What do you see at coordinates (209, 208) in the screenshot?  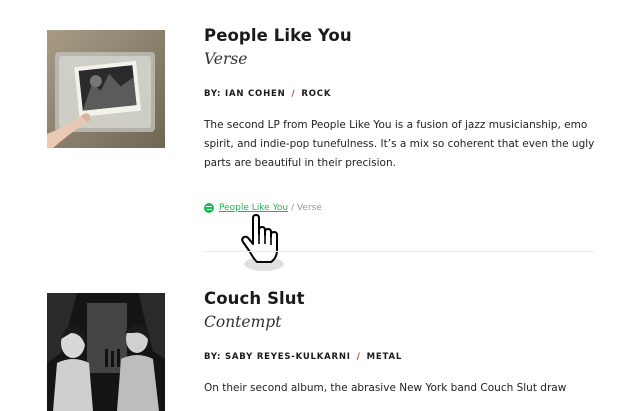 I see `spotify-icon` at bounding box center [209, 208].